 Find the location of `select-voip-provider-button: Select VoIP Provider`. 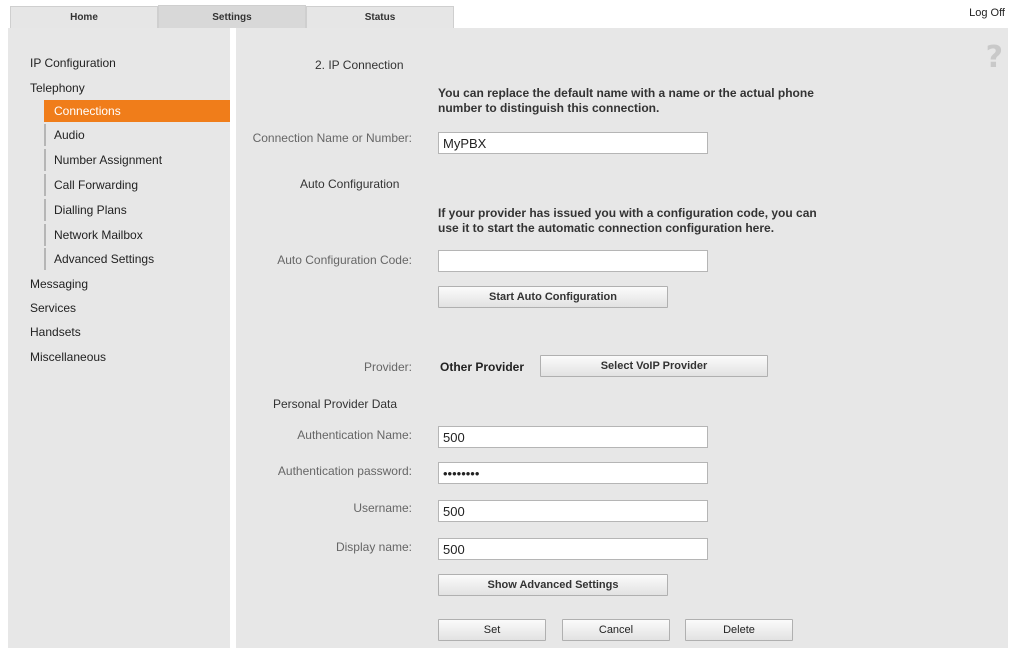

select-voip-provider-button: Select VoIP Provider is located at coordinates (654, 366).